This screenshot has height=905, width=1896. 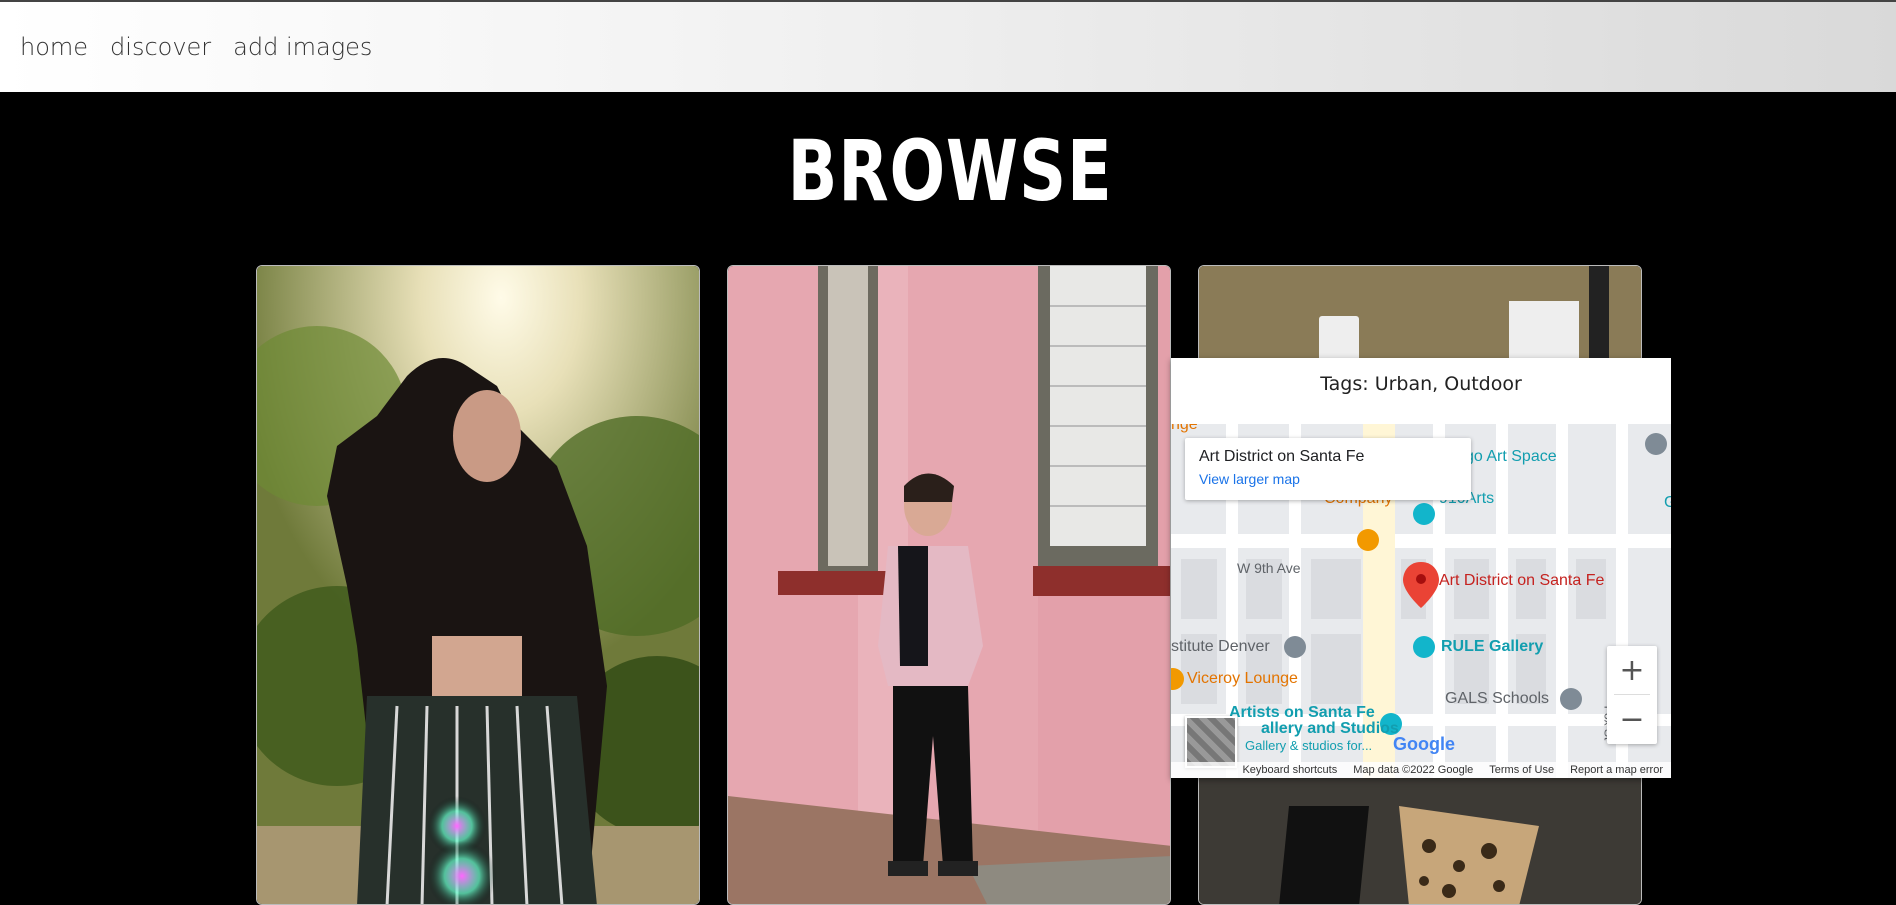 I want to click on map-label-artists-2: allery and Studios, so click(x=1330, y=728).